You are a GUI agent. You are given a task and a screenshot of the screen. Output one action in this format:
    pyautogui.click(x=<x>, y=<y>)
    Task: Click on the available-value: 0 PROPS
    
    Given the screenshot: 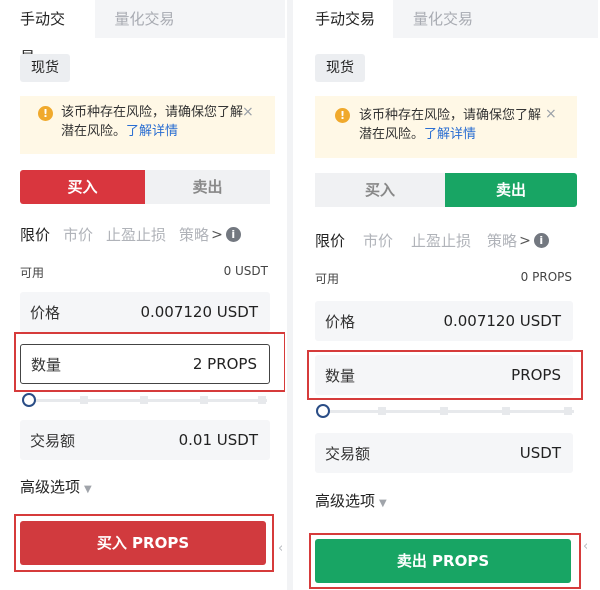 What is the action you would take?
    pyautogui.click(x=546, y=277)
    